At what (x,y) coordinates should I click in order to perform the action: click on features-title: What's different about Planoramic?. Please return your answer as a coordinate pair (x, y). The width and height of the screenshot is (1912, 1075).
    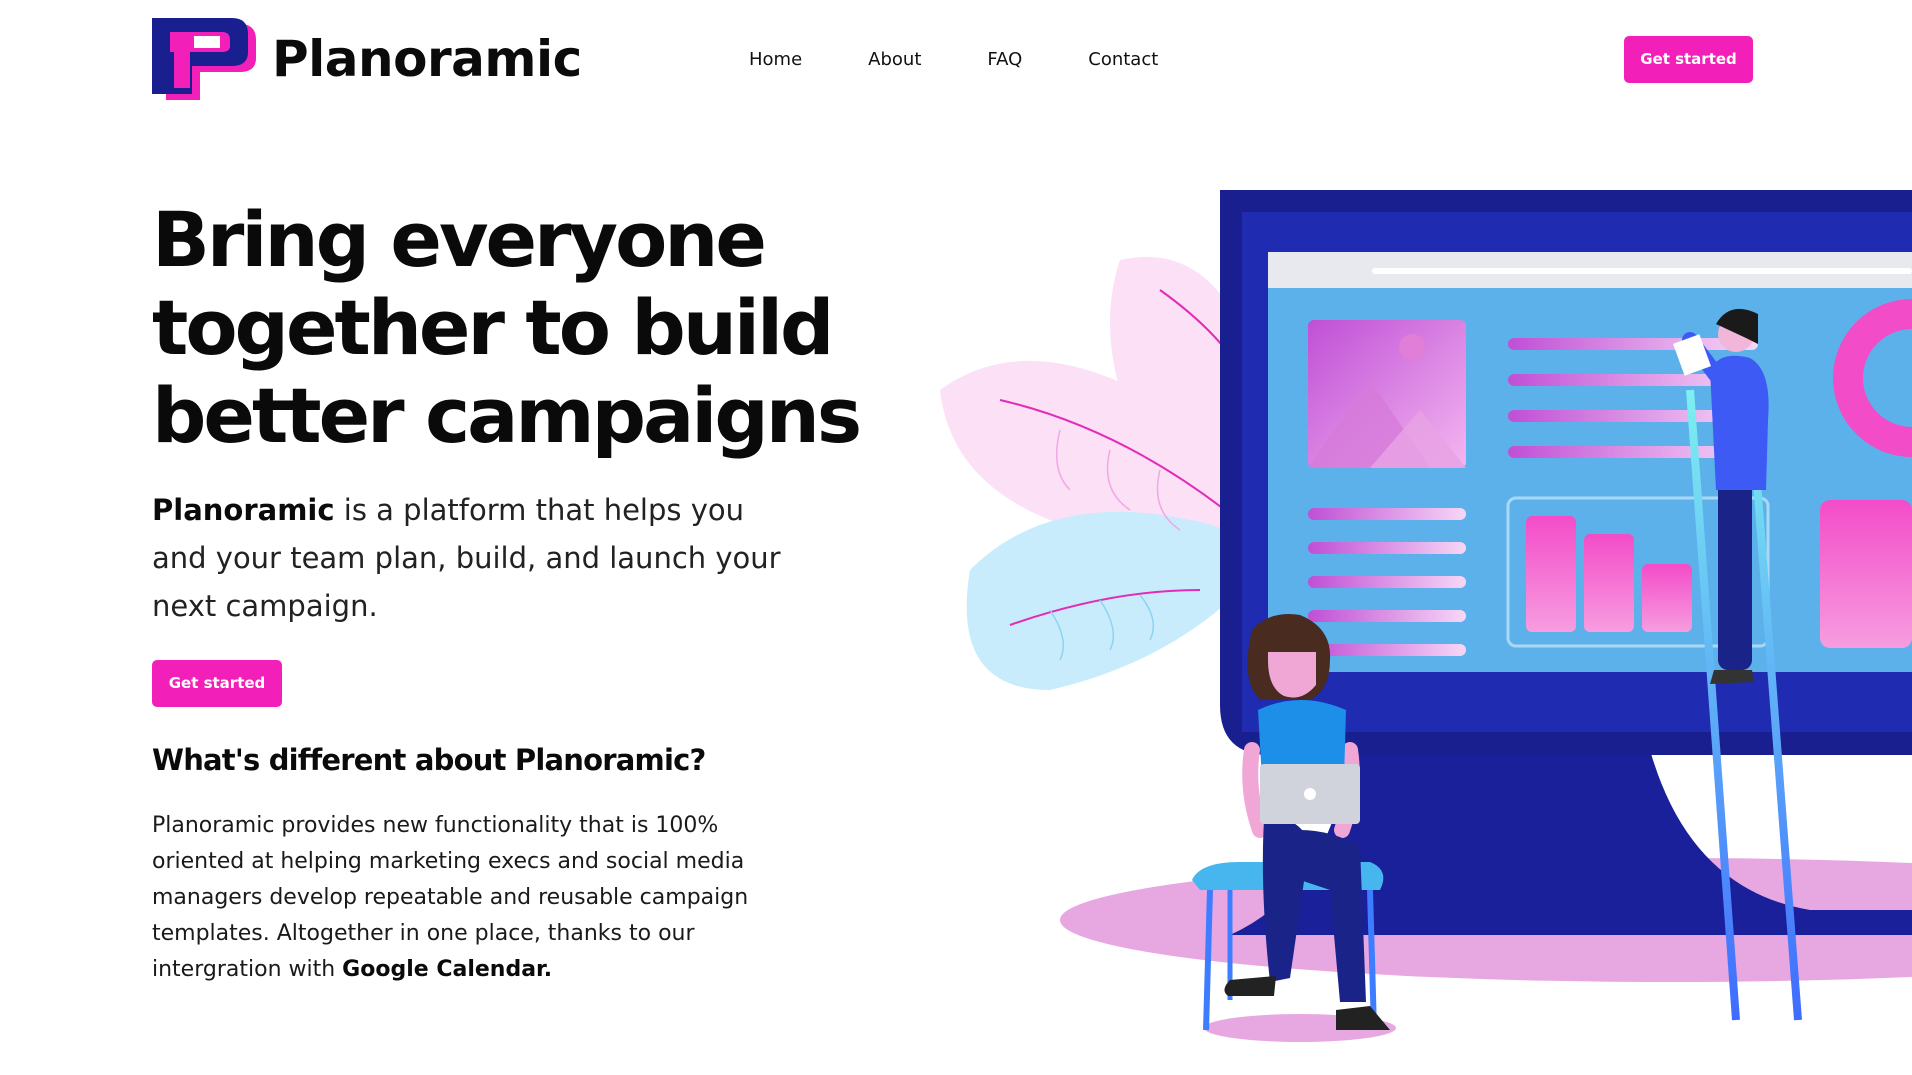
    Looking at the image, I should click on (429, 760).